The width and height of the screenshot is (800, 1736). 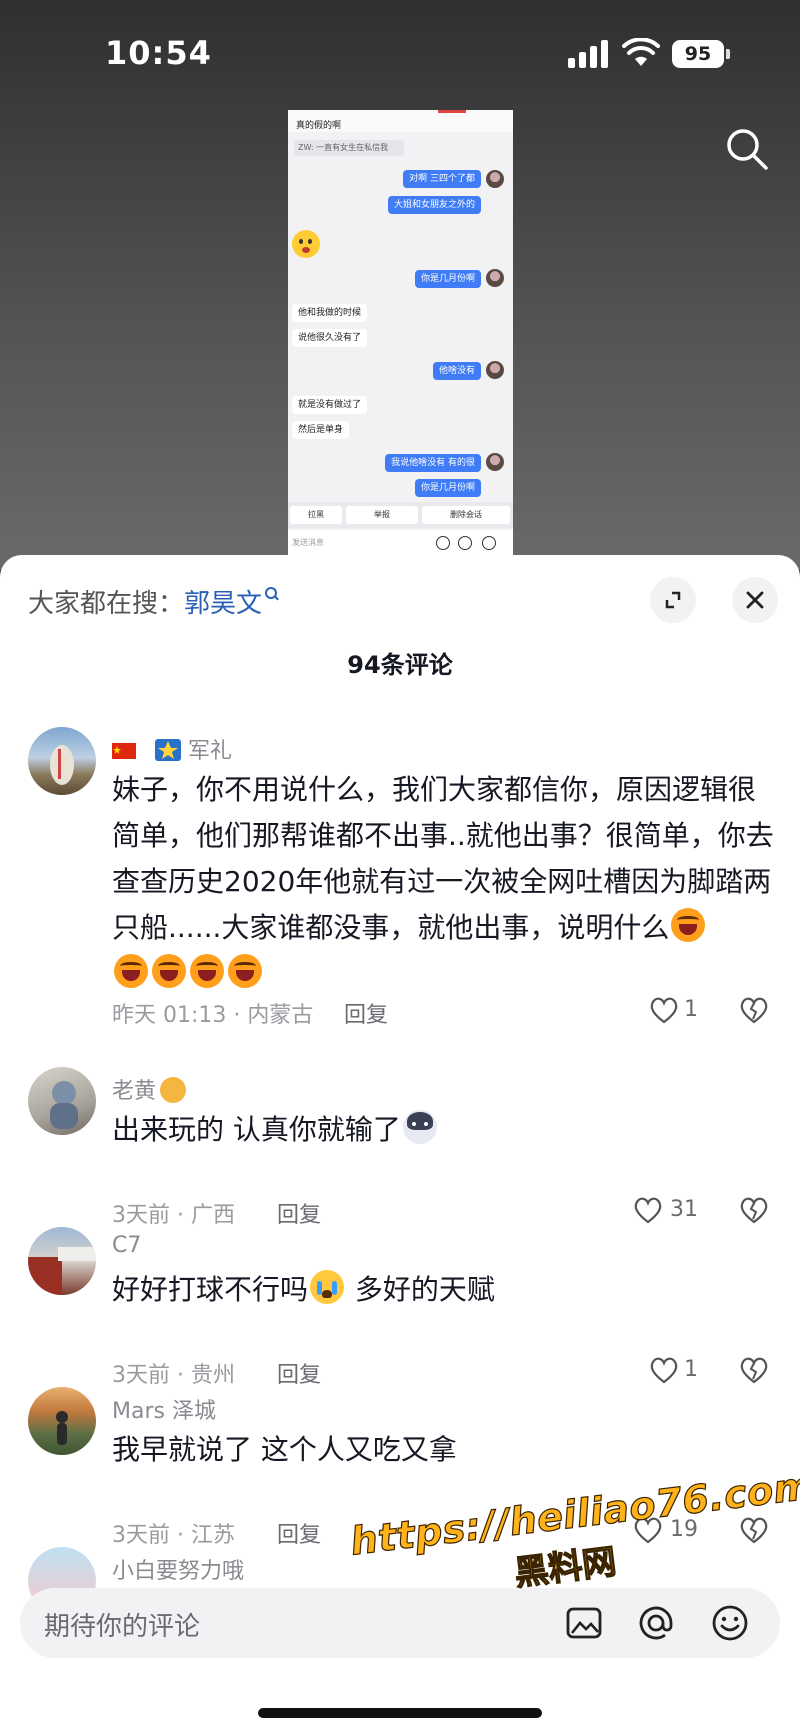 What do you see at coordinates (489, 543) in the screenshot?
I see `plus-icon` at bounding box center [489, 543].